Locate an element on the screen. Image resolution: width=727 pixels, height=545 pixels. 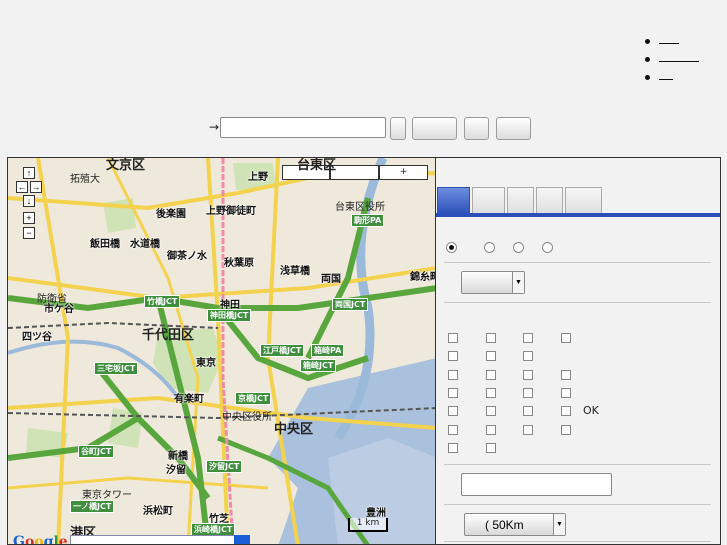
option-button is located at coordinates (476, 128).